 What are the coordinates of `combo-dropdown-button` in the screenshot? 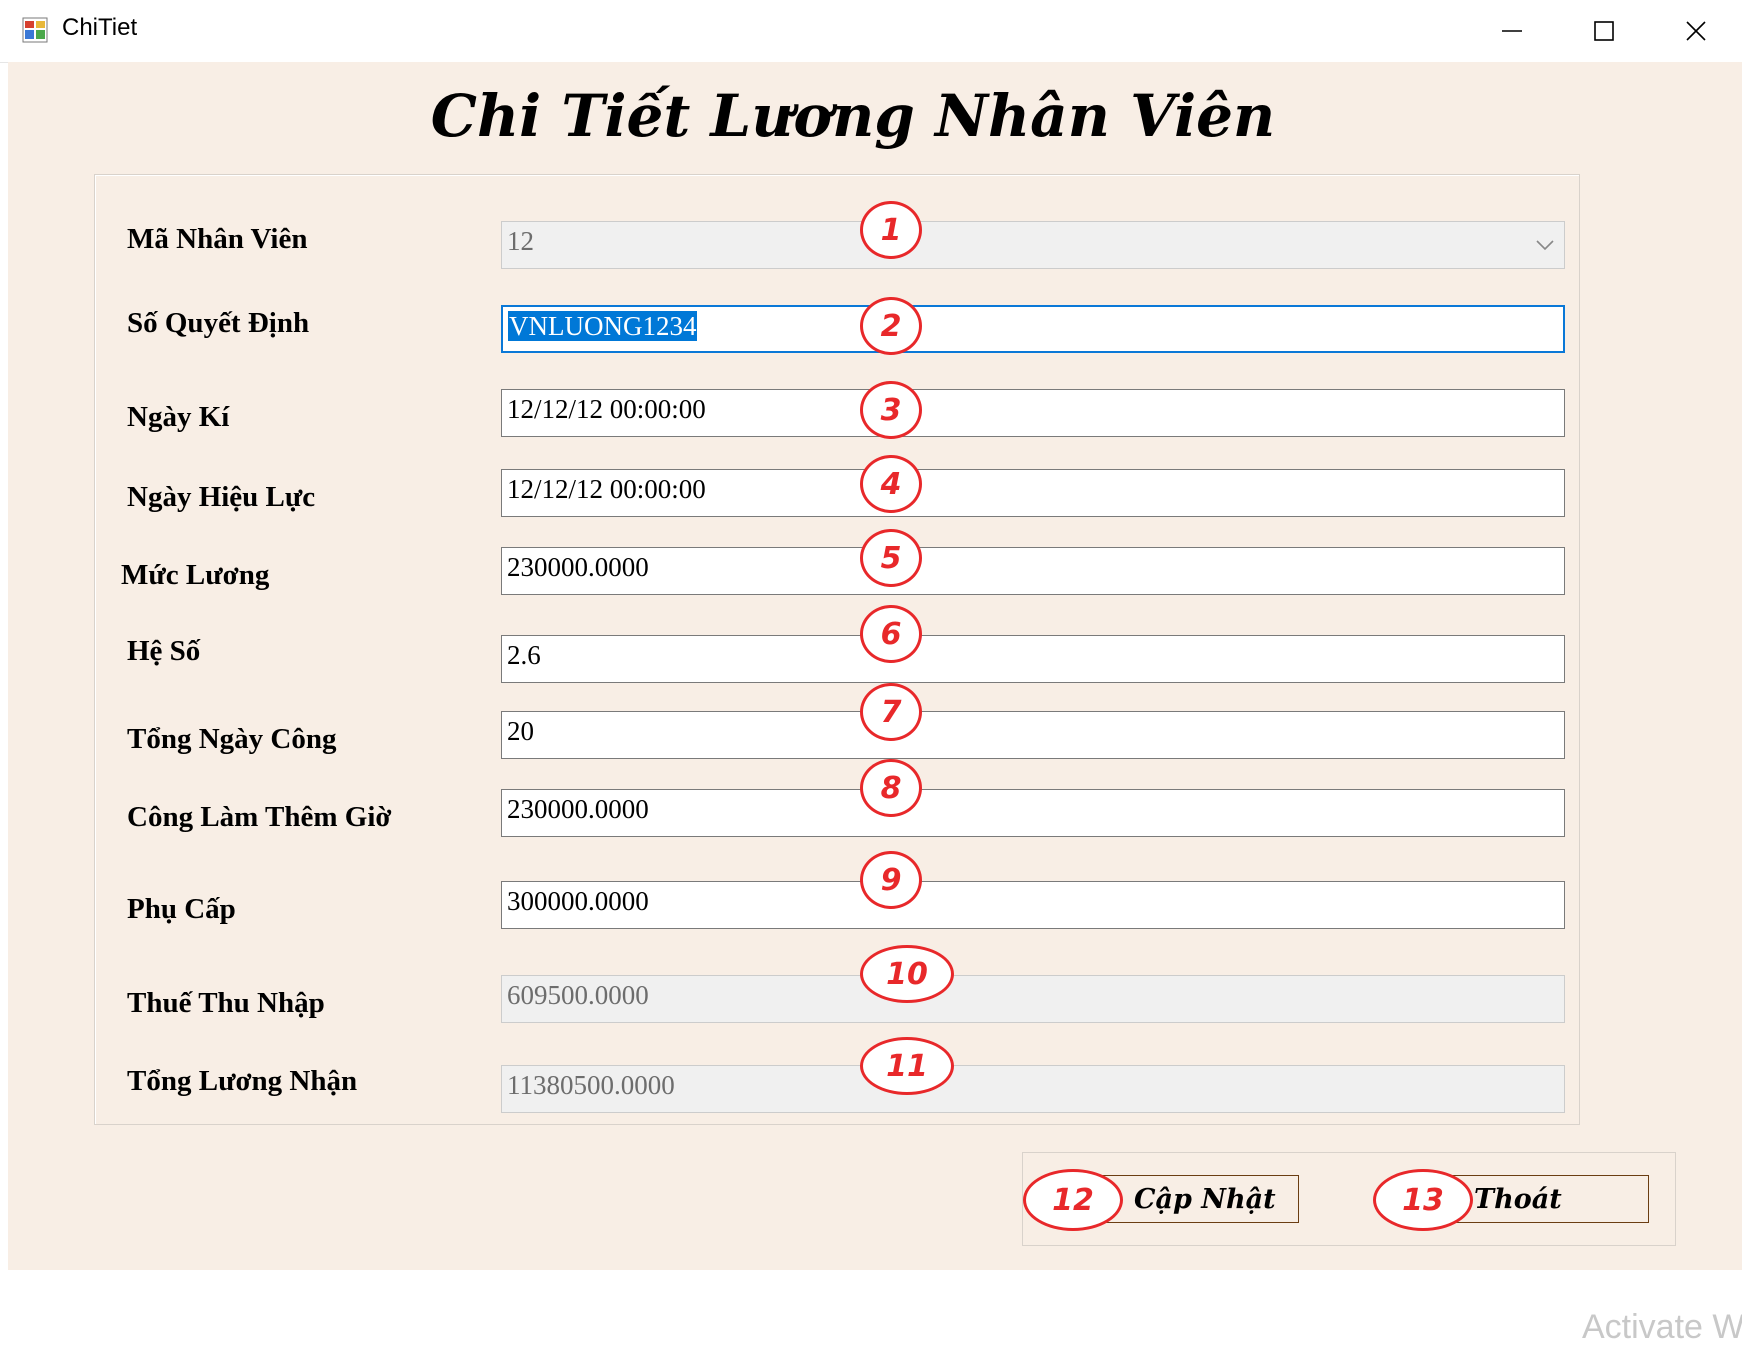 It's located at (1544, 245).